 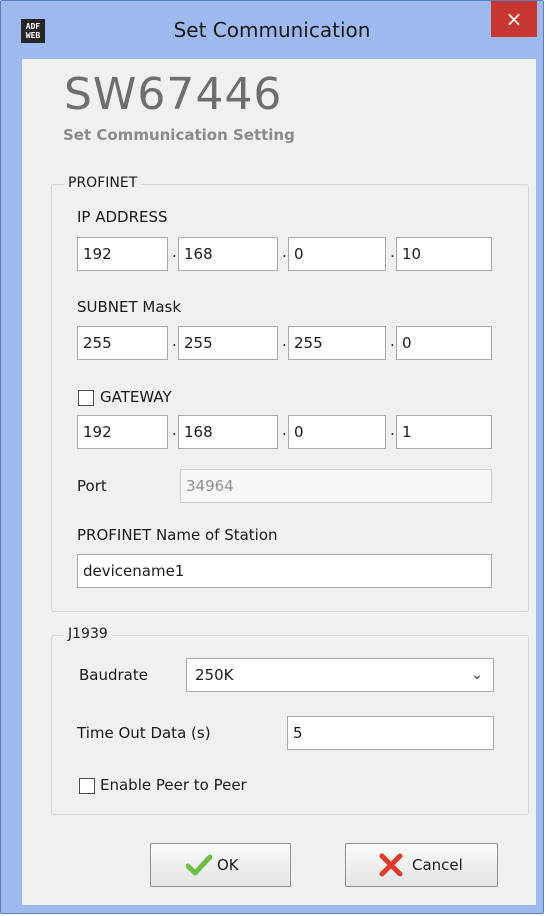 I want to click on port-label: Port, so click(x=92, y=486).